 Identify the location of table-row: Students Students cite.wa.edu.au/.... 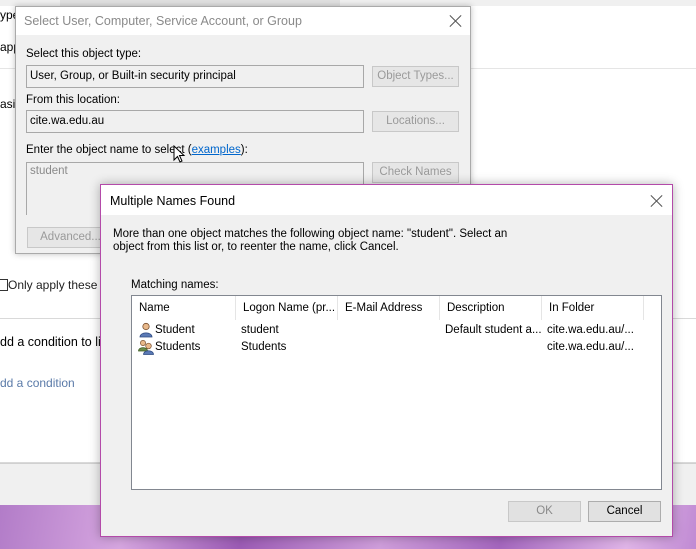
(396, 347).